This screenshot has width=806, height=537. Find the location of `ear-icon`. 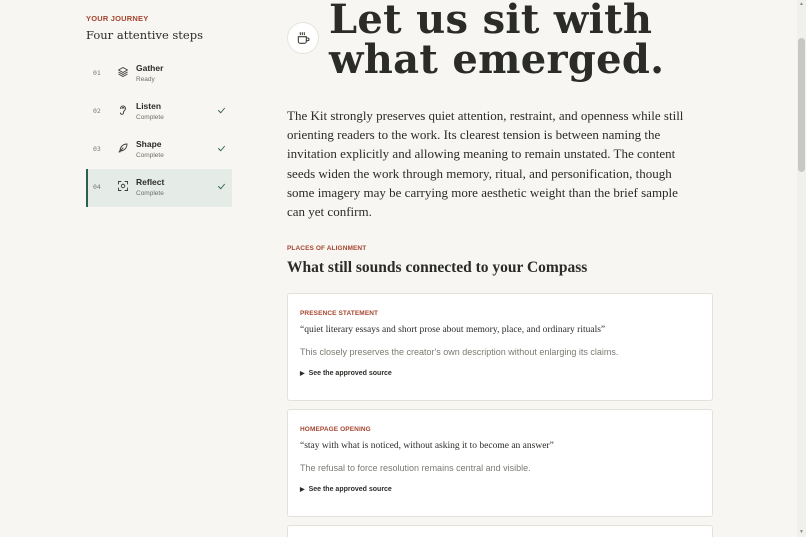

ear-icon is located at coordinates (123, 110).